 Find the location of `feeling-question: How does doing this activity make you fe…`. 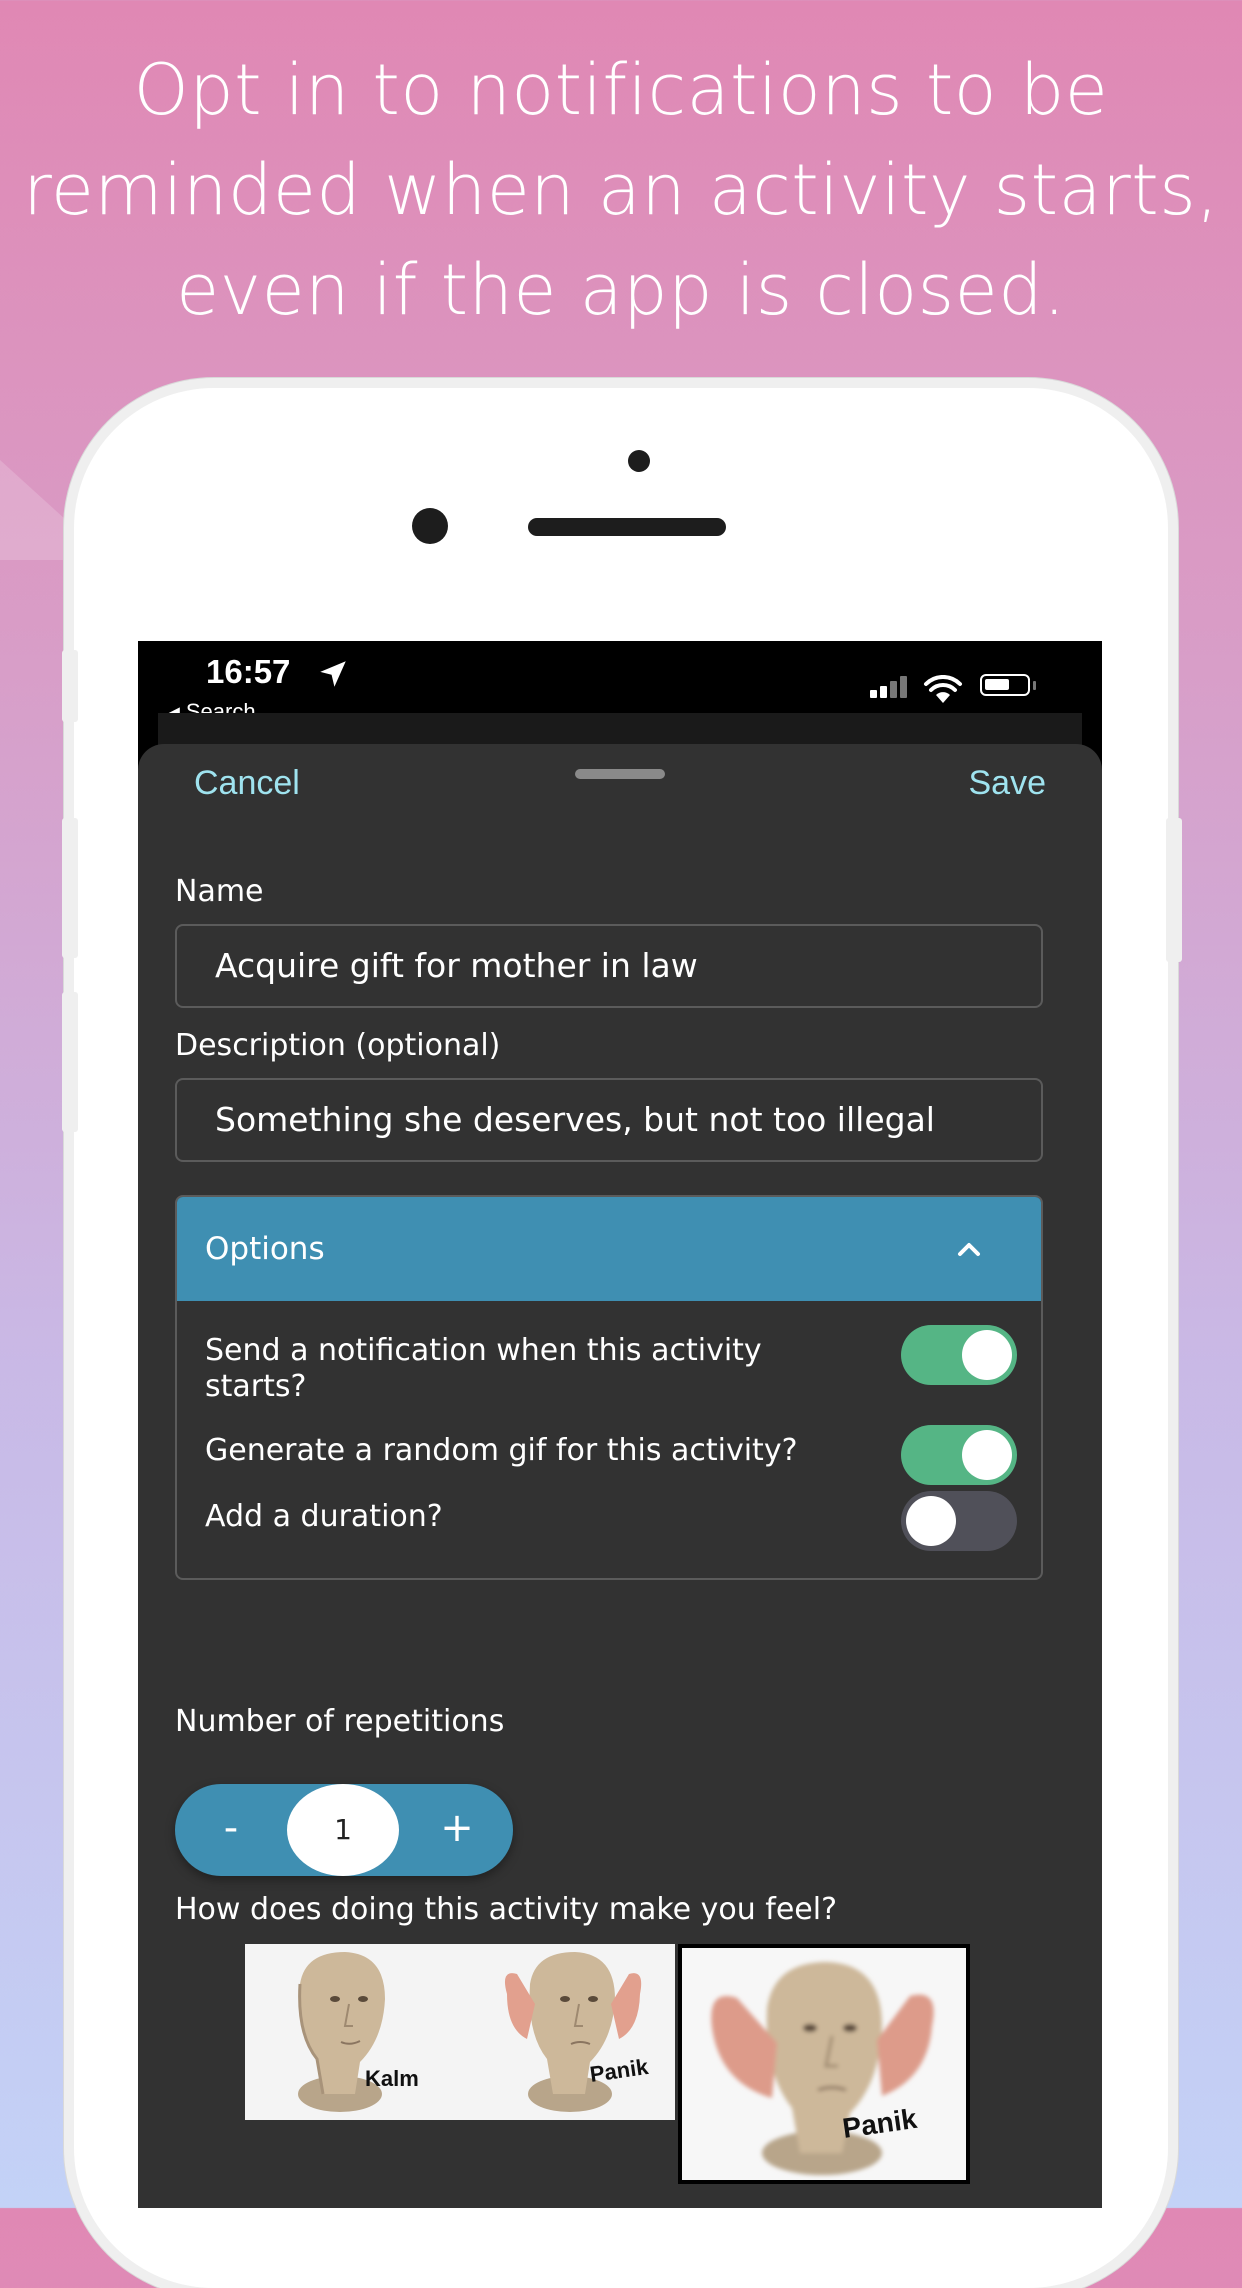

feeling-question: How does doing this activity make you fe… is located at coordinates (506, 1909).